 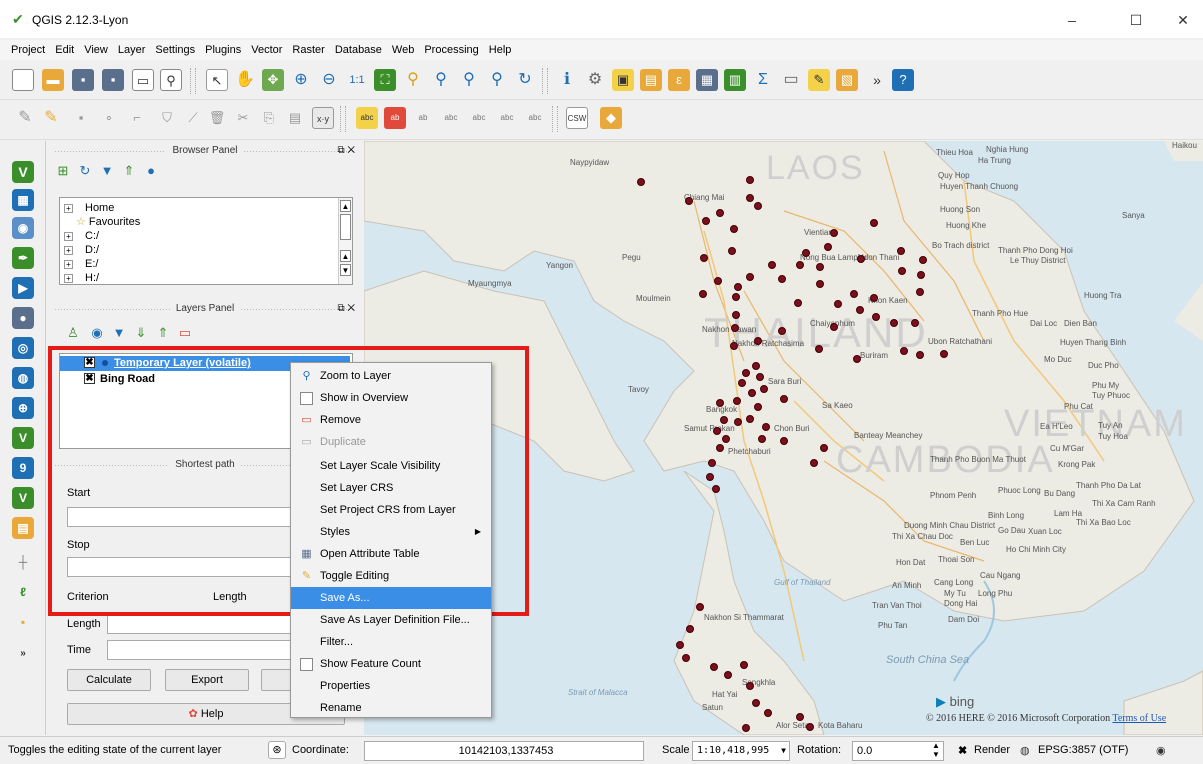 What do you see at coordinates (23, 528) in the screenshot?
I see `new-spatialite-icon: ▤` at bounding box center [23, 528].